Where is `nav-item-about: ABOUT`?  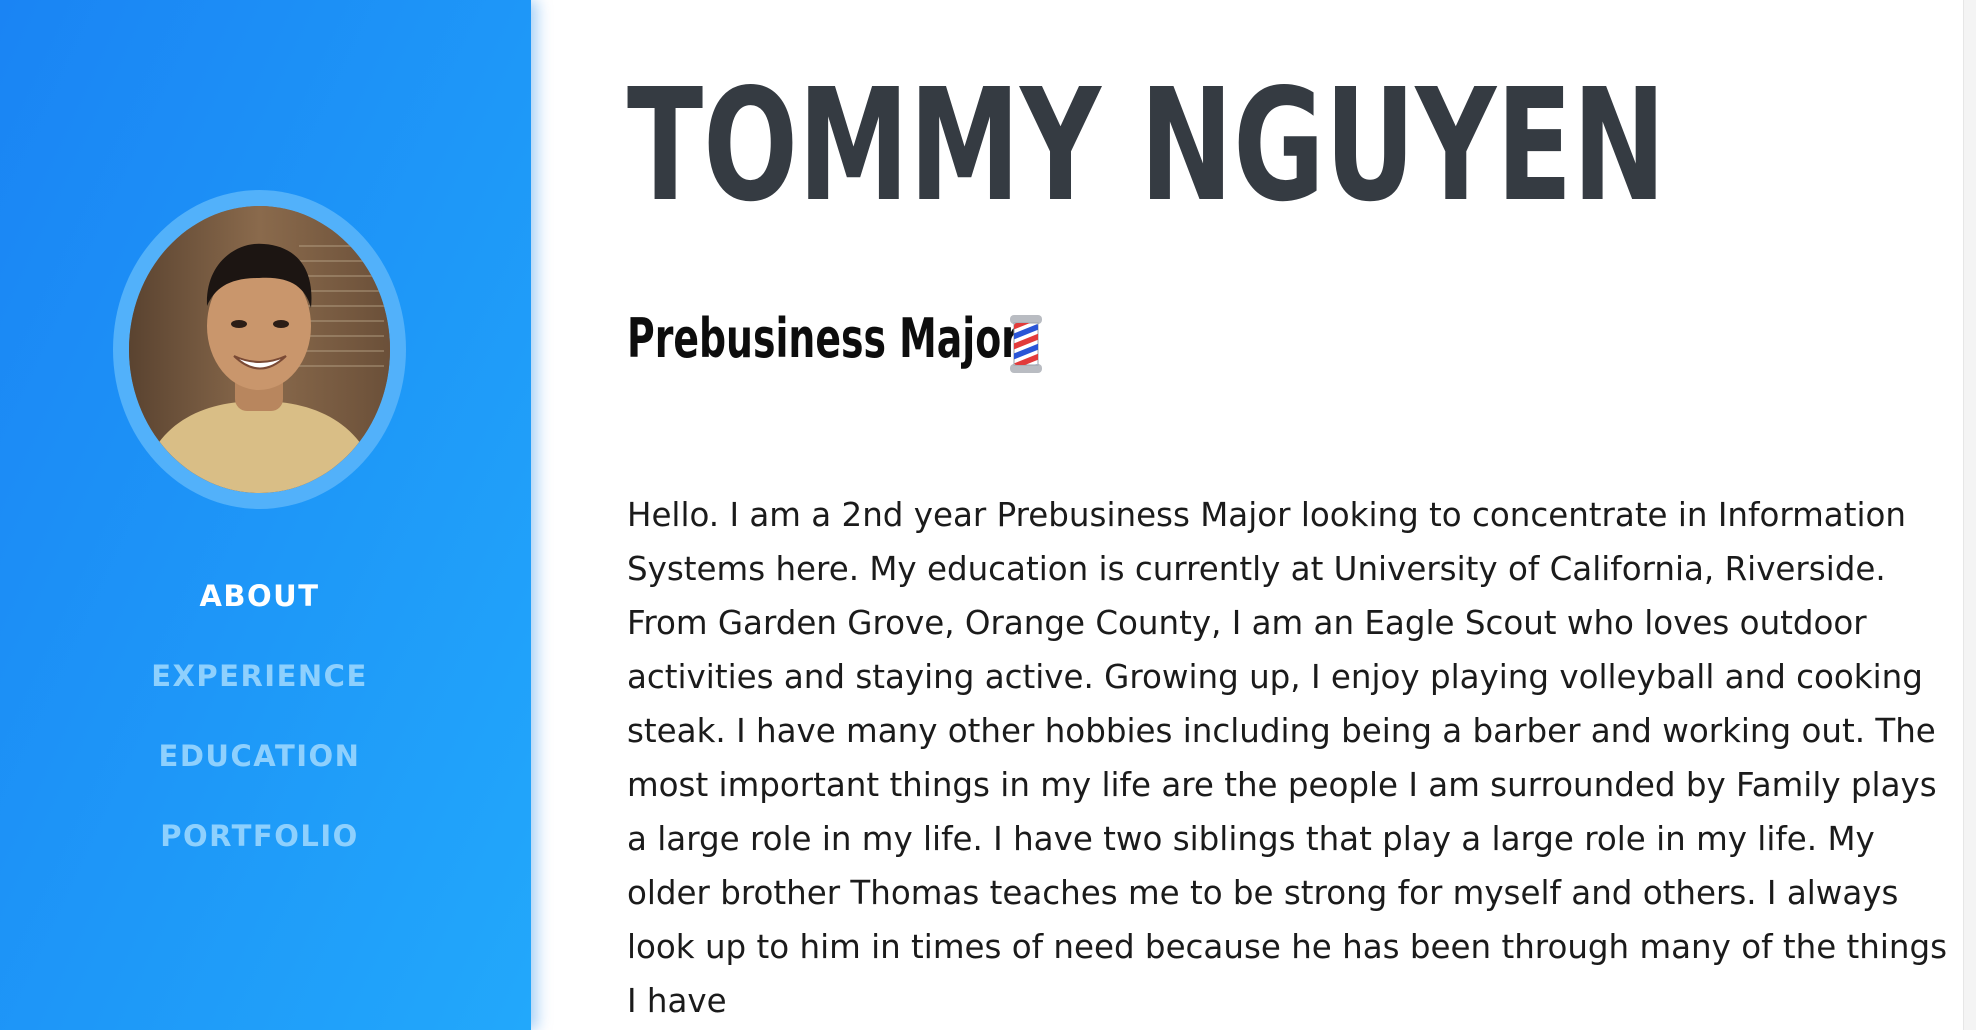
nav-item-about: ABOUT is located at coordinates (259, 596).